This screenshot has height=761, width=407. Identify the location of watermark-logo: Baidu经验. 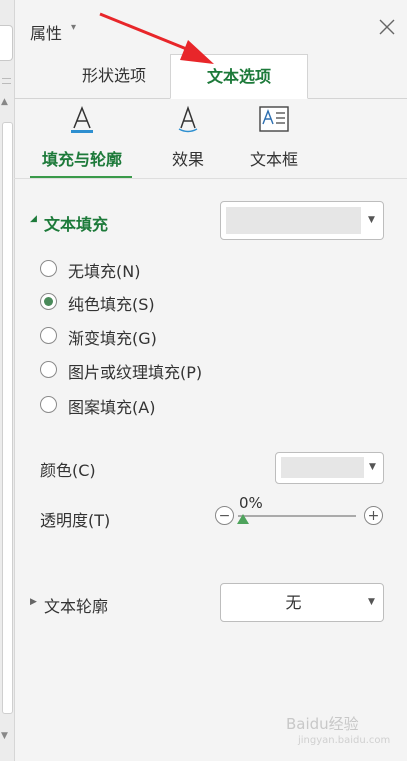
(322, 724).